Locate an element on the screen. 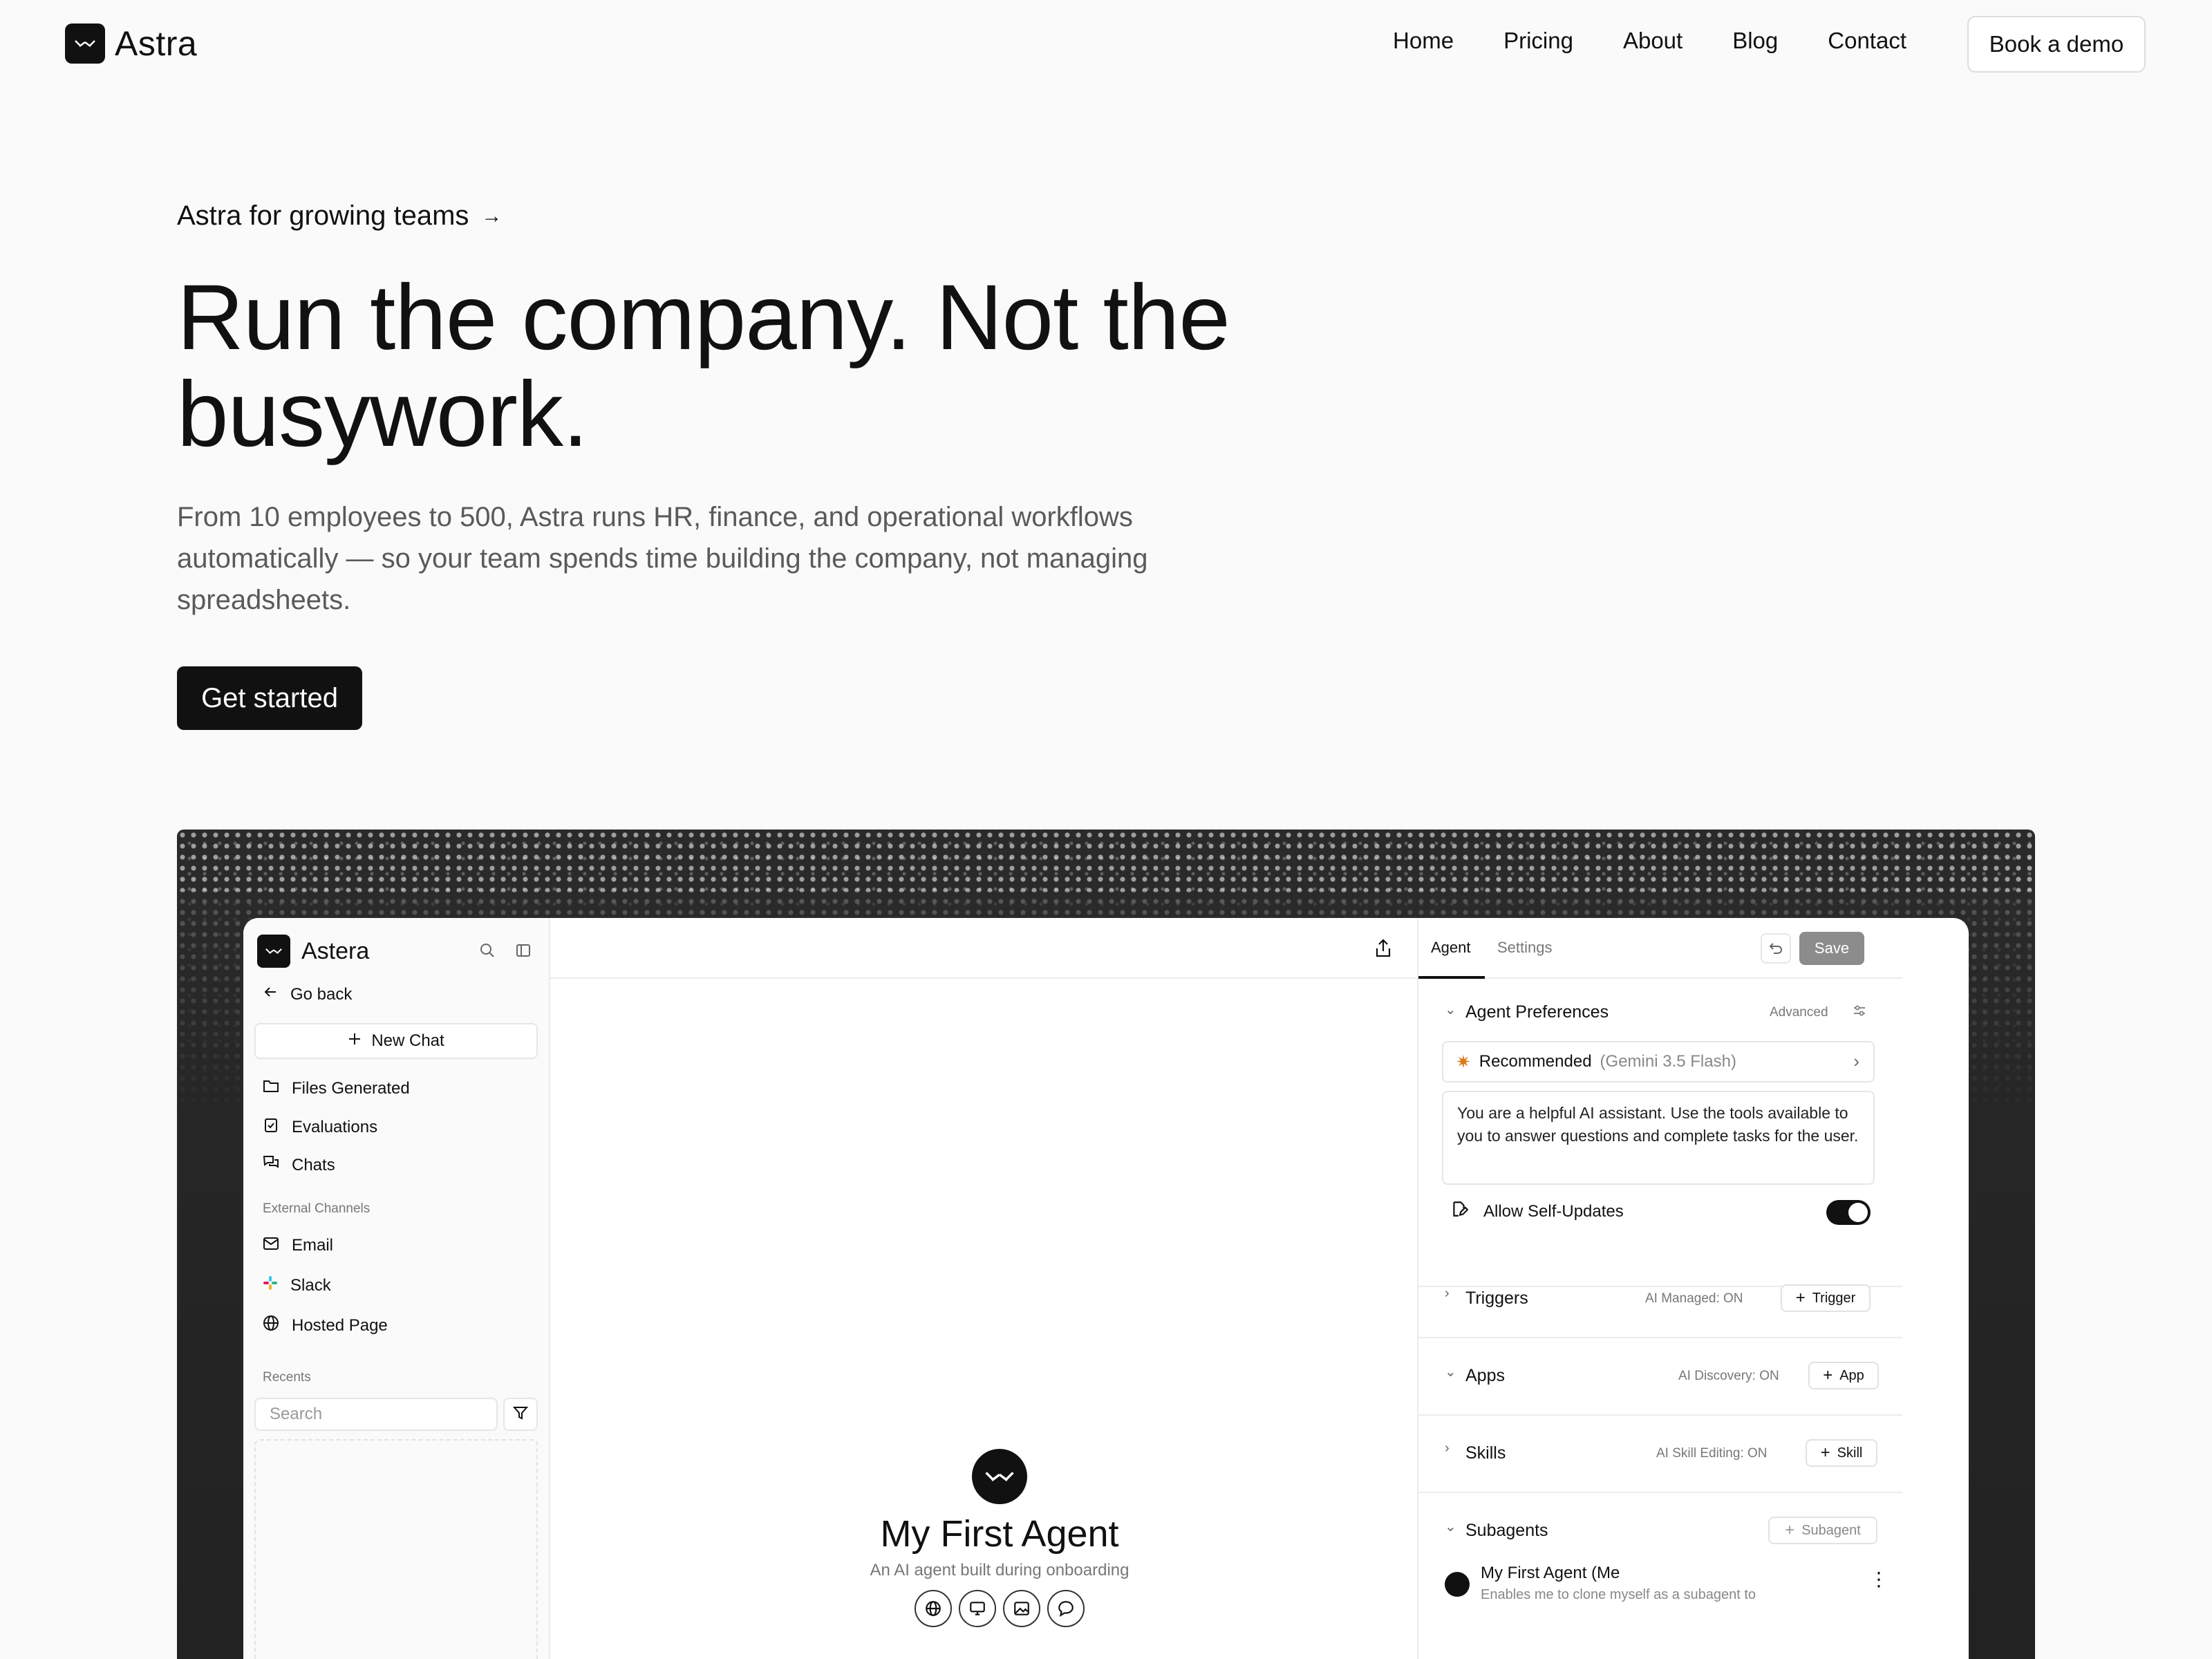 The image size is (2212, 1659). eyebrow-link: Astra for growing teams → is located at coordinates (339, 216).